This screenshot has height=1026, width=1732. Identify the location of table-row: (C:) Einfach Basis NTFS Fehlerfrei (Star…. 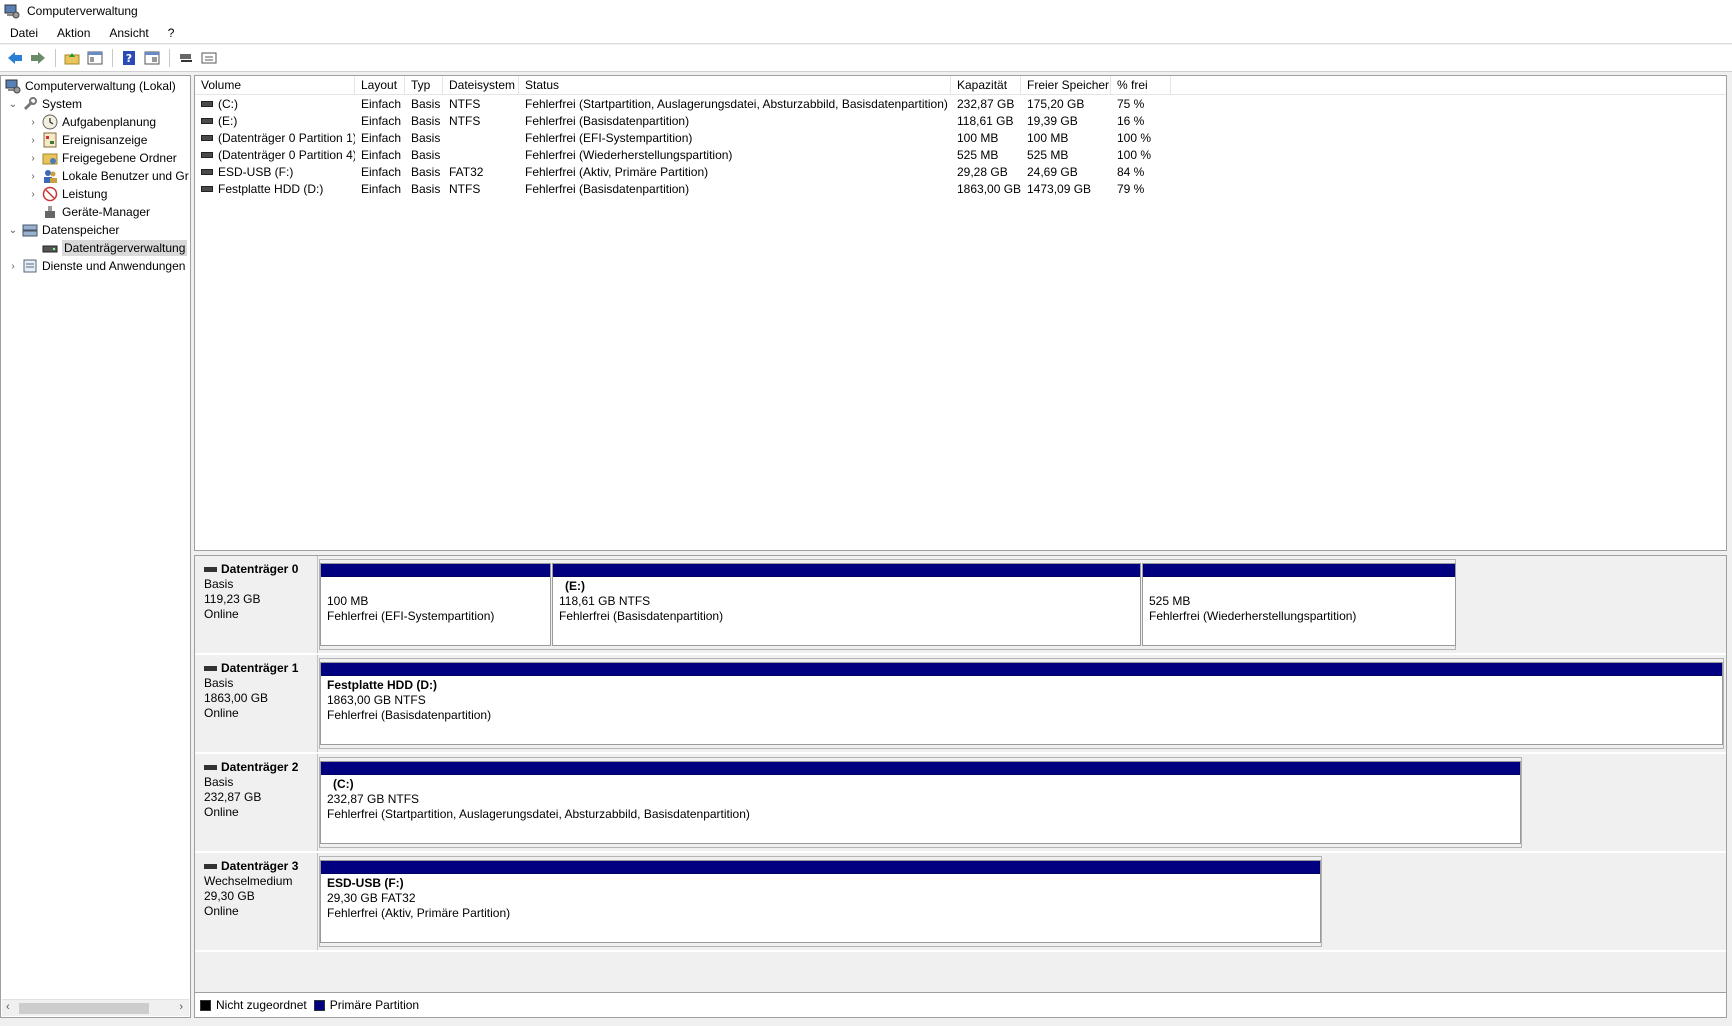
(960, 104).